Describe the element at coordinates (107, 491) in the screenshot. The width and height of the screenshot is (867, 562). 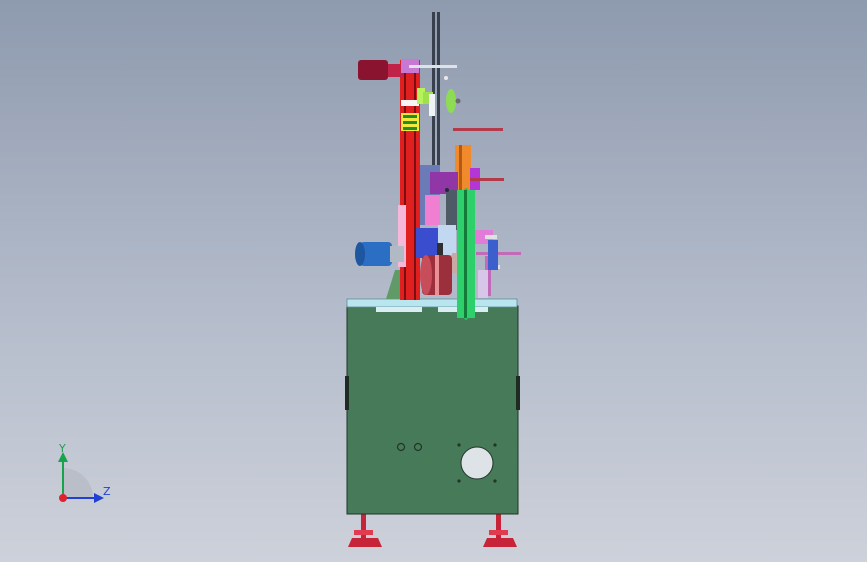
I see `z-axis-label: Z` at that location.